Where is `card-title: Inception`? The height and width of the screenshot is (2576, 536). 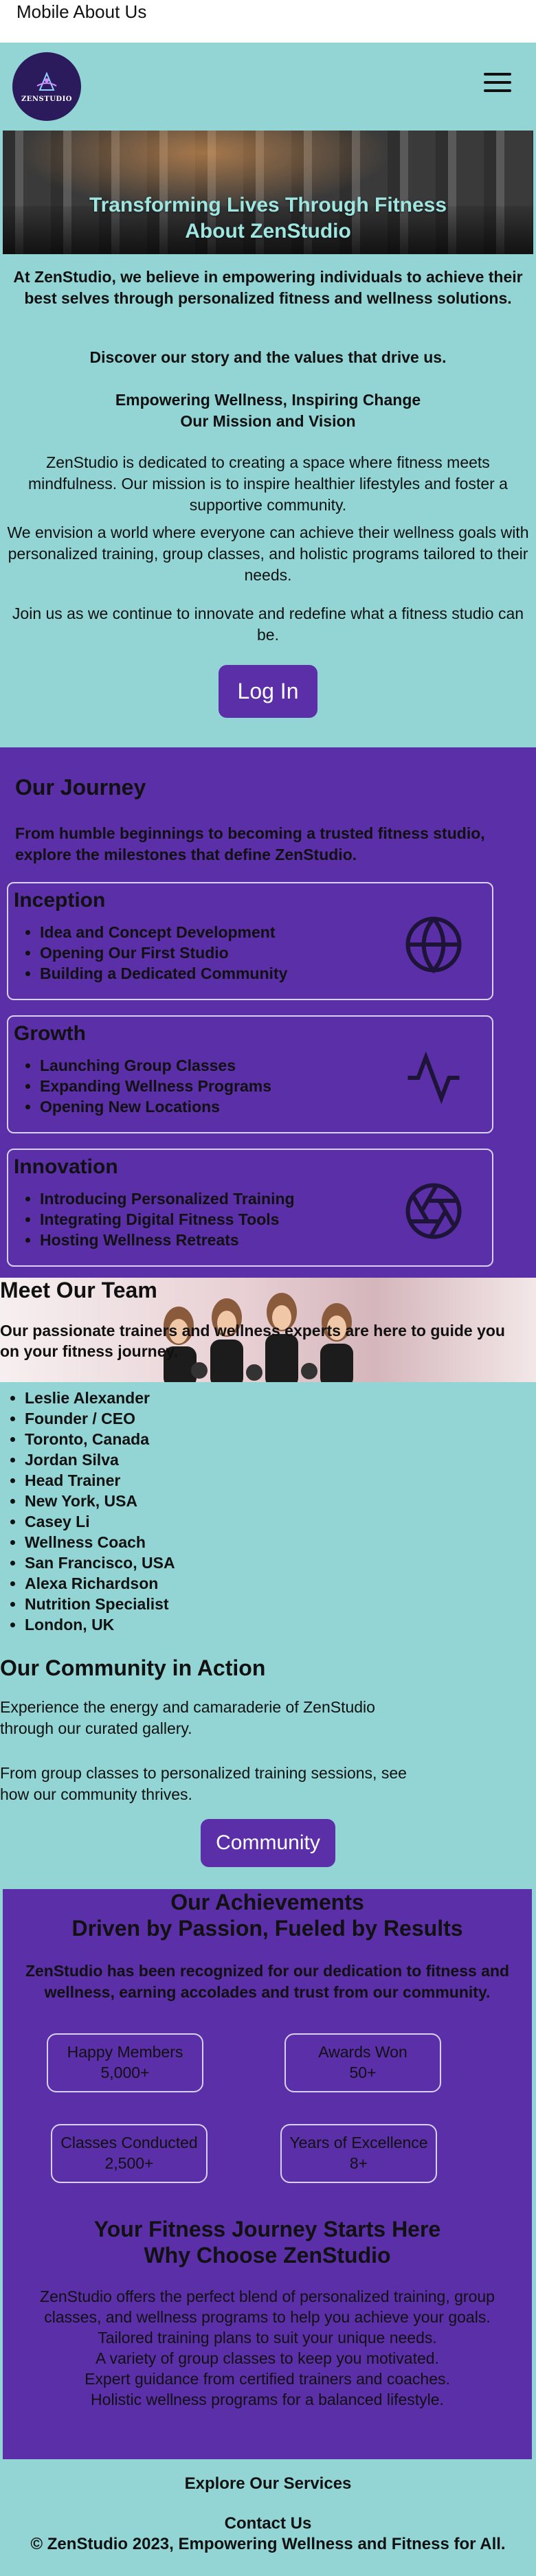 card-title: Inception is located at coordinates (60, 900).